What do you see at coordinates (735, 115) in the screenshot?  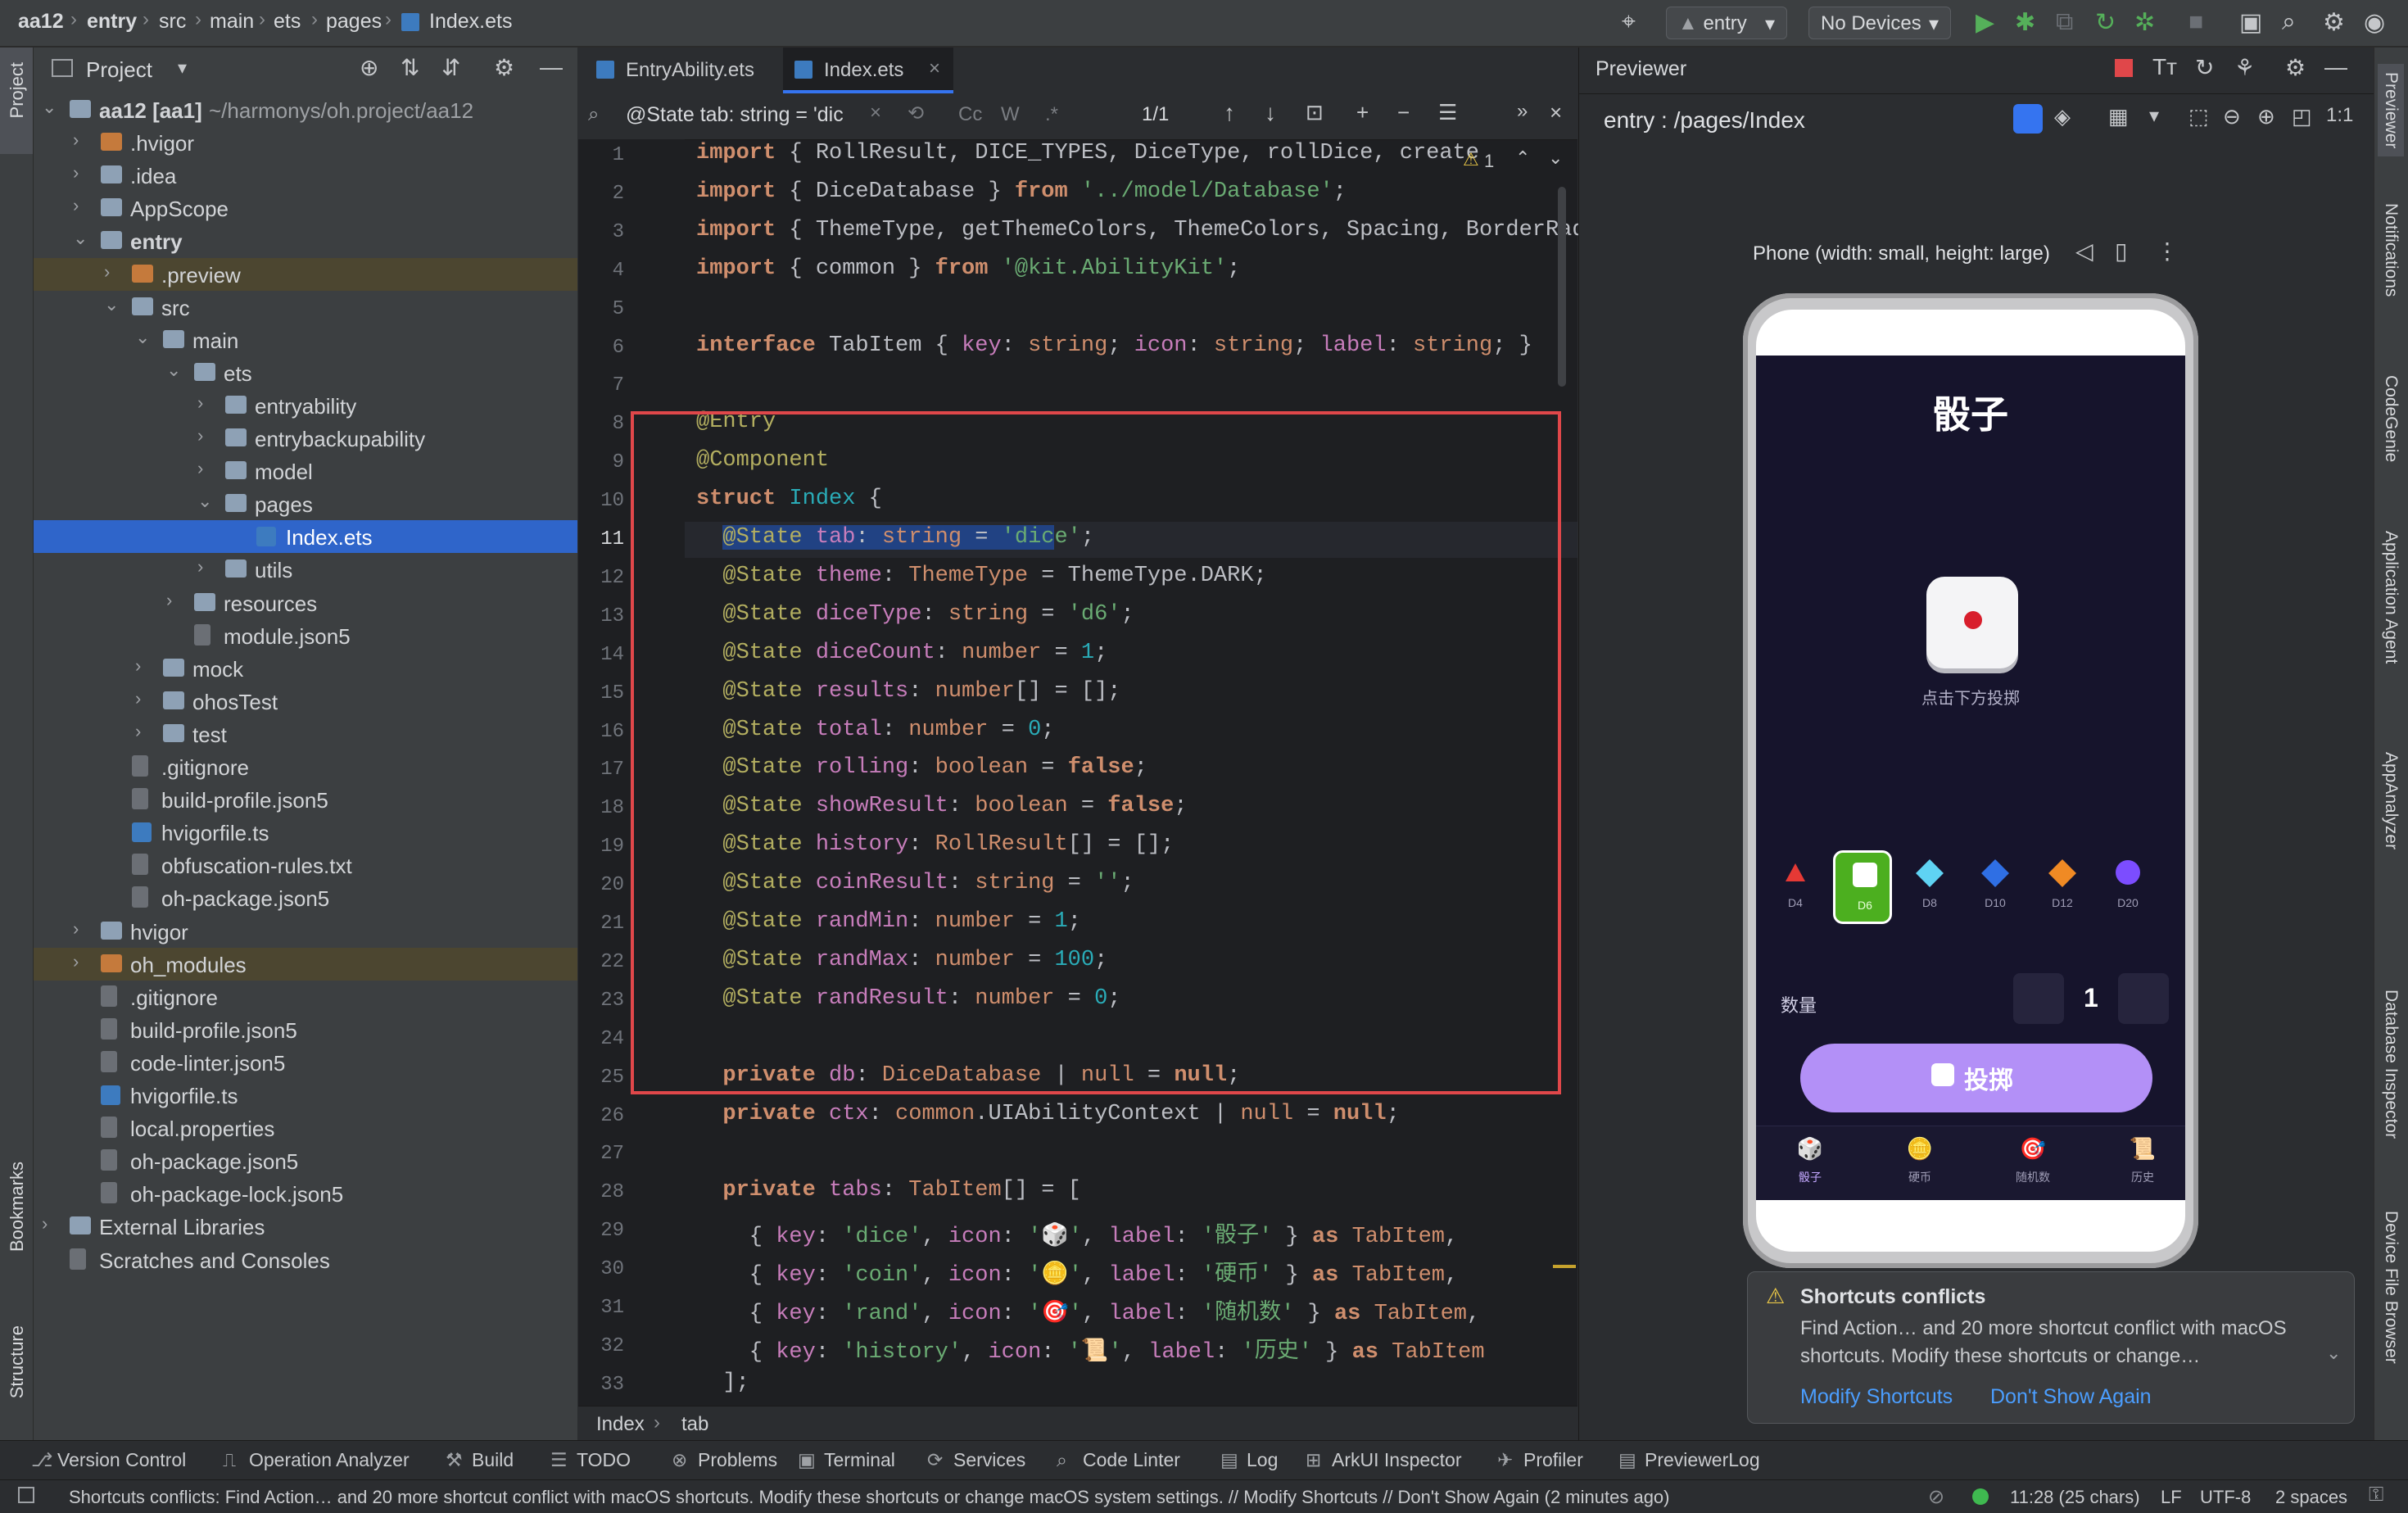 I see `find-input: @State tab: string = 'dic` at bounding box center [735, 115].